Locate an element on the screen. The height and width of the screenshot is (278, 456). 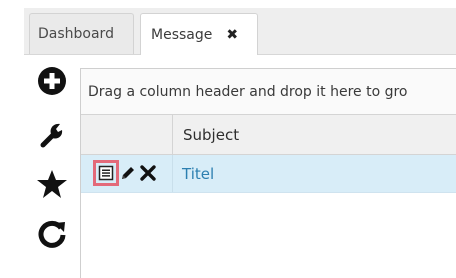
tab-dashboard-label: Dashboard is located at coordinates (76, 34).